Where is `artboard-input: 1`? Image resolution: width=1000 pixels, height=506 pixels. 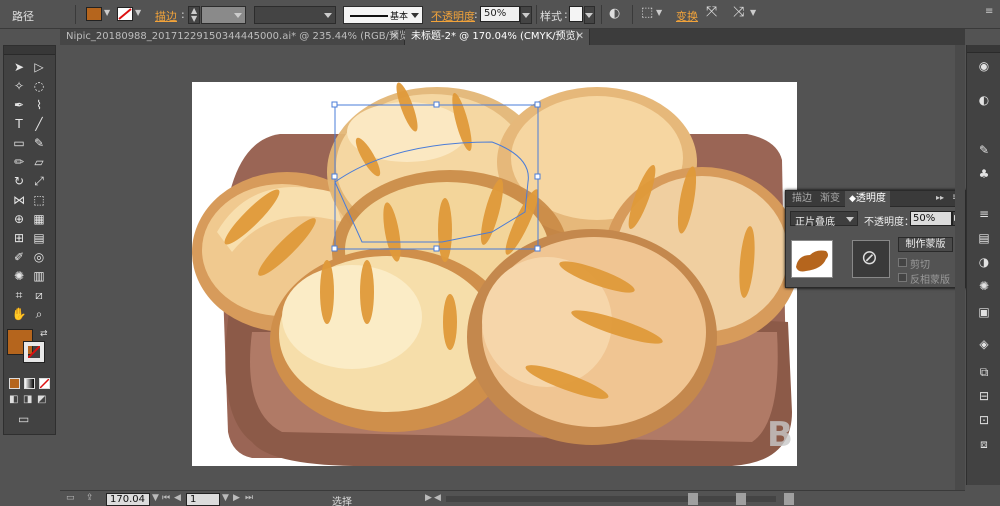 artboard-input: 1 is located at coordinates (203, 499).